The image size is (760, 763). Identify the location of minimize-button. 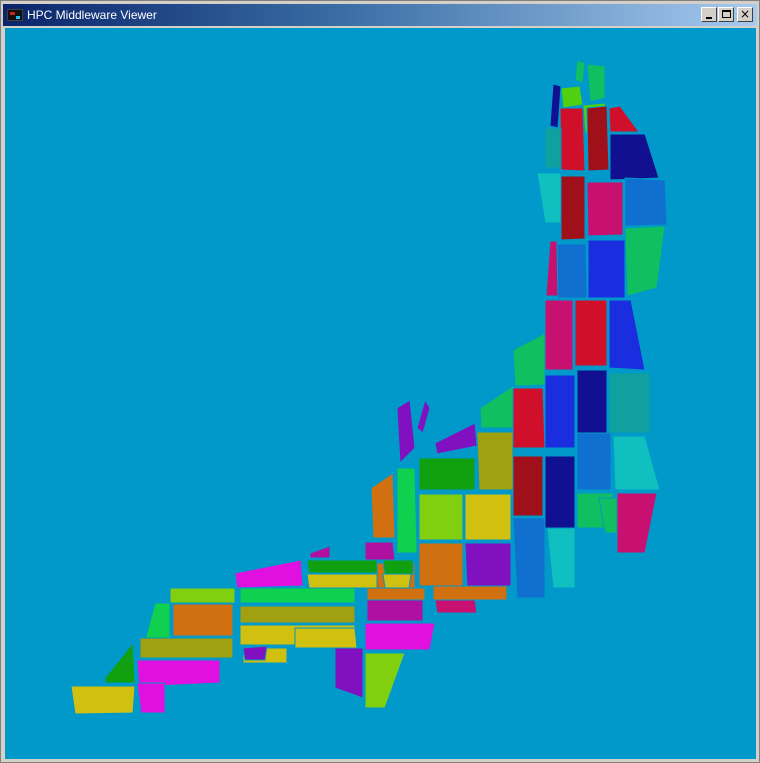
(709, 14).